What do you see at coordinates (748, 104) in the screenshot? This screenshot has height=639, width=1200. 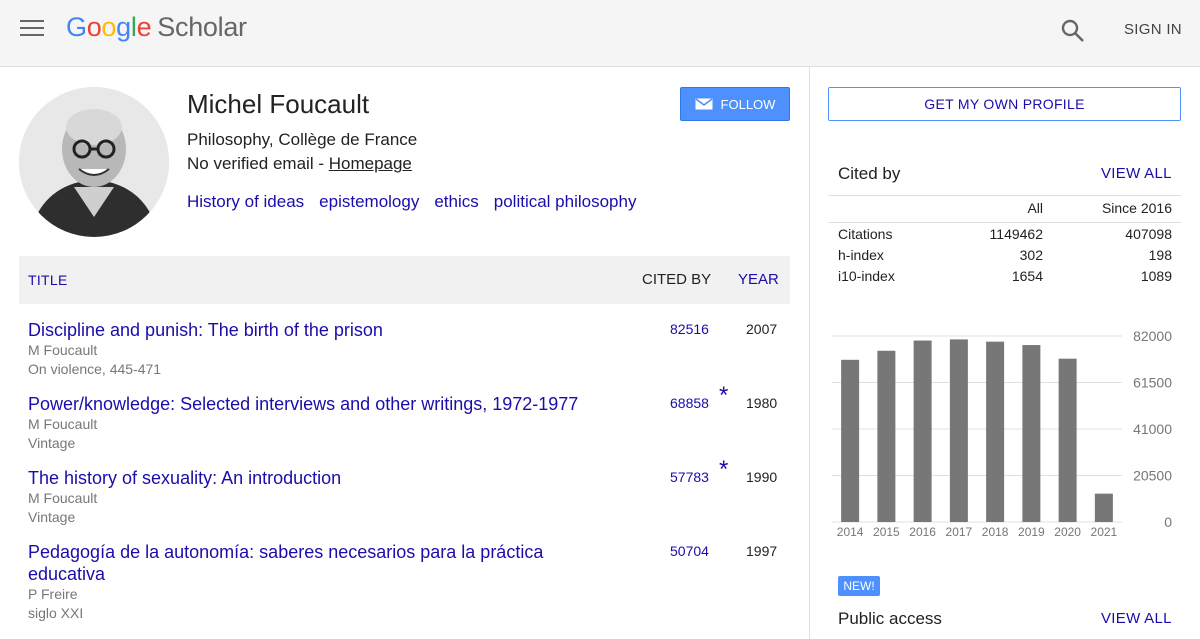 I see `follow-label: FOLLOW` at bounding box center [748, 104].